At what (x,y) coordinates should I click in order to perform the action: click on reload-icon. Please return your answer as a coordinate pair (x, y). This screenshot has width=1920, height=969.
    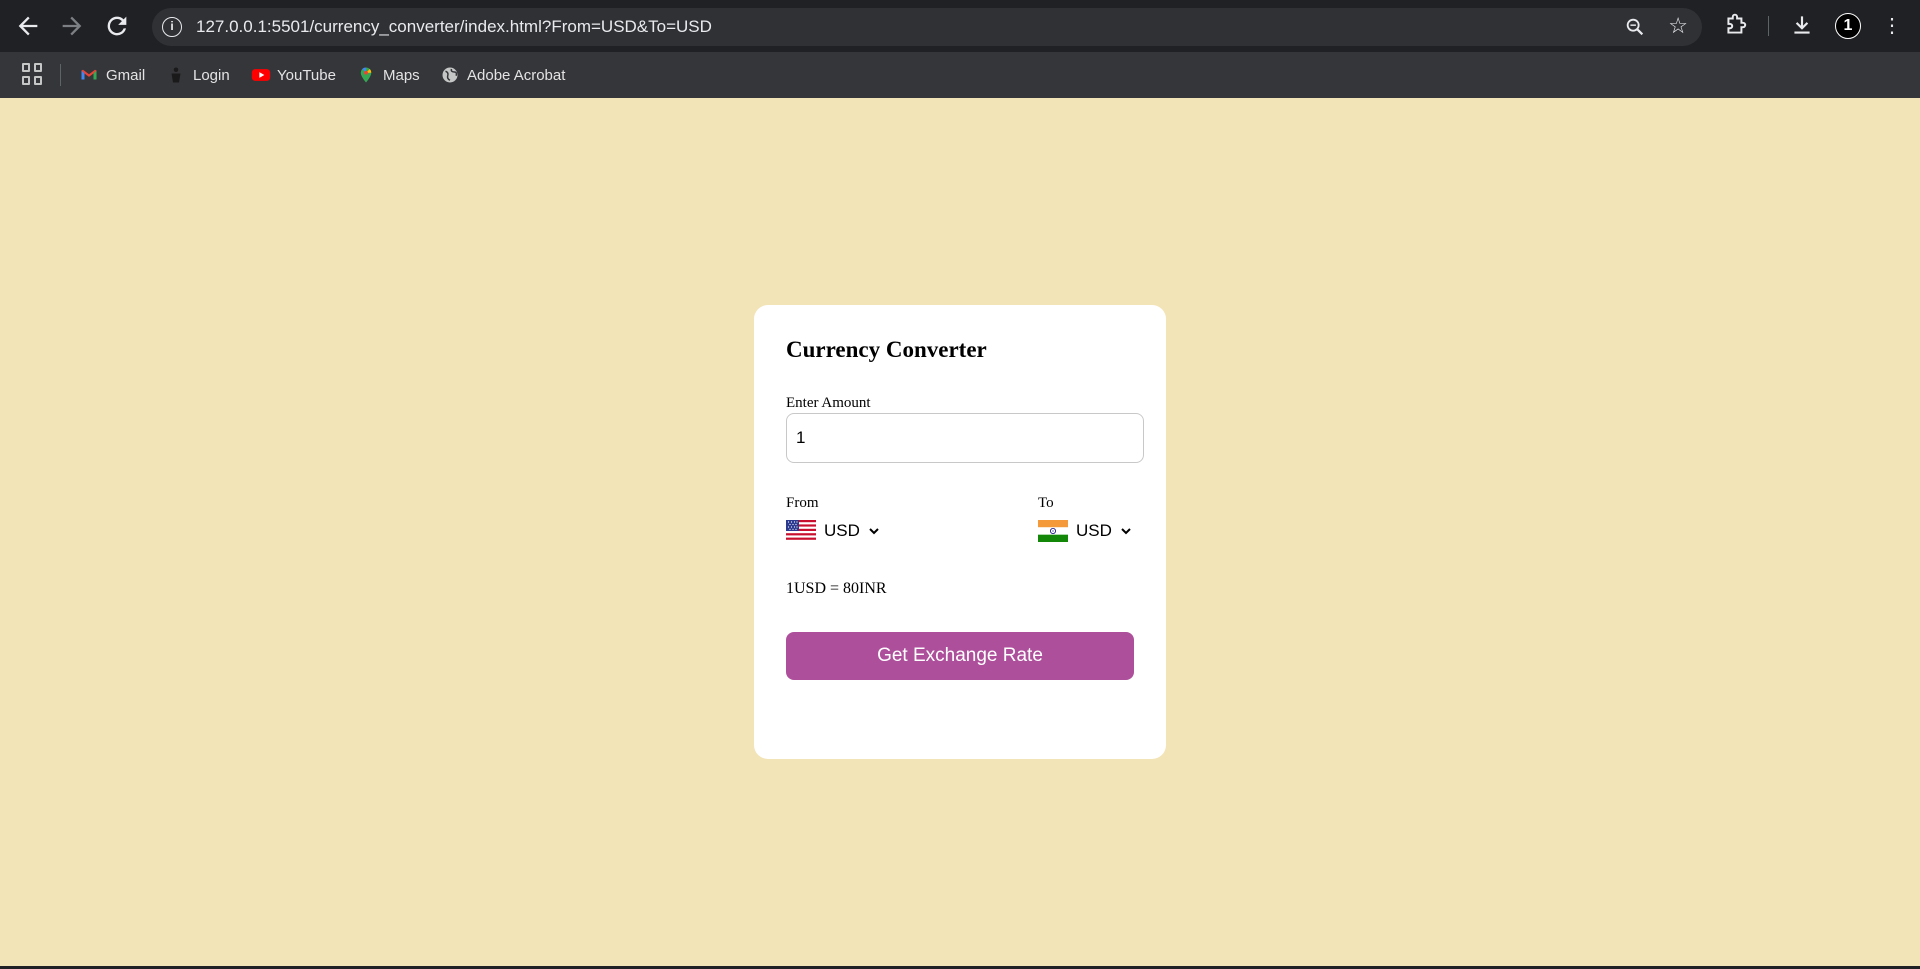
    Looking at the image, I should click on (117, 26).